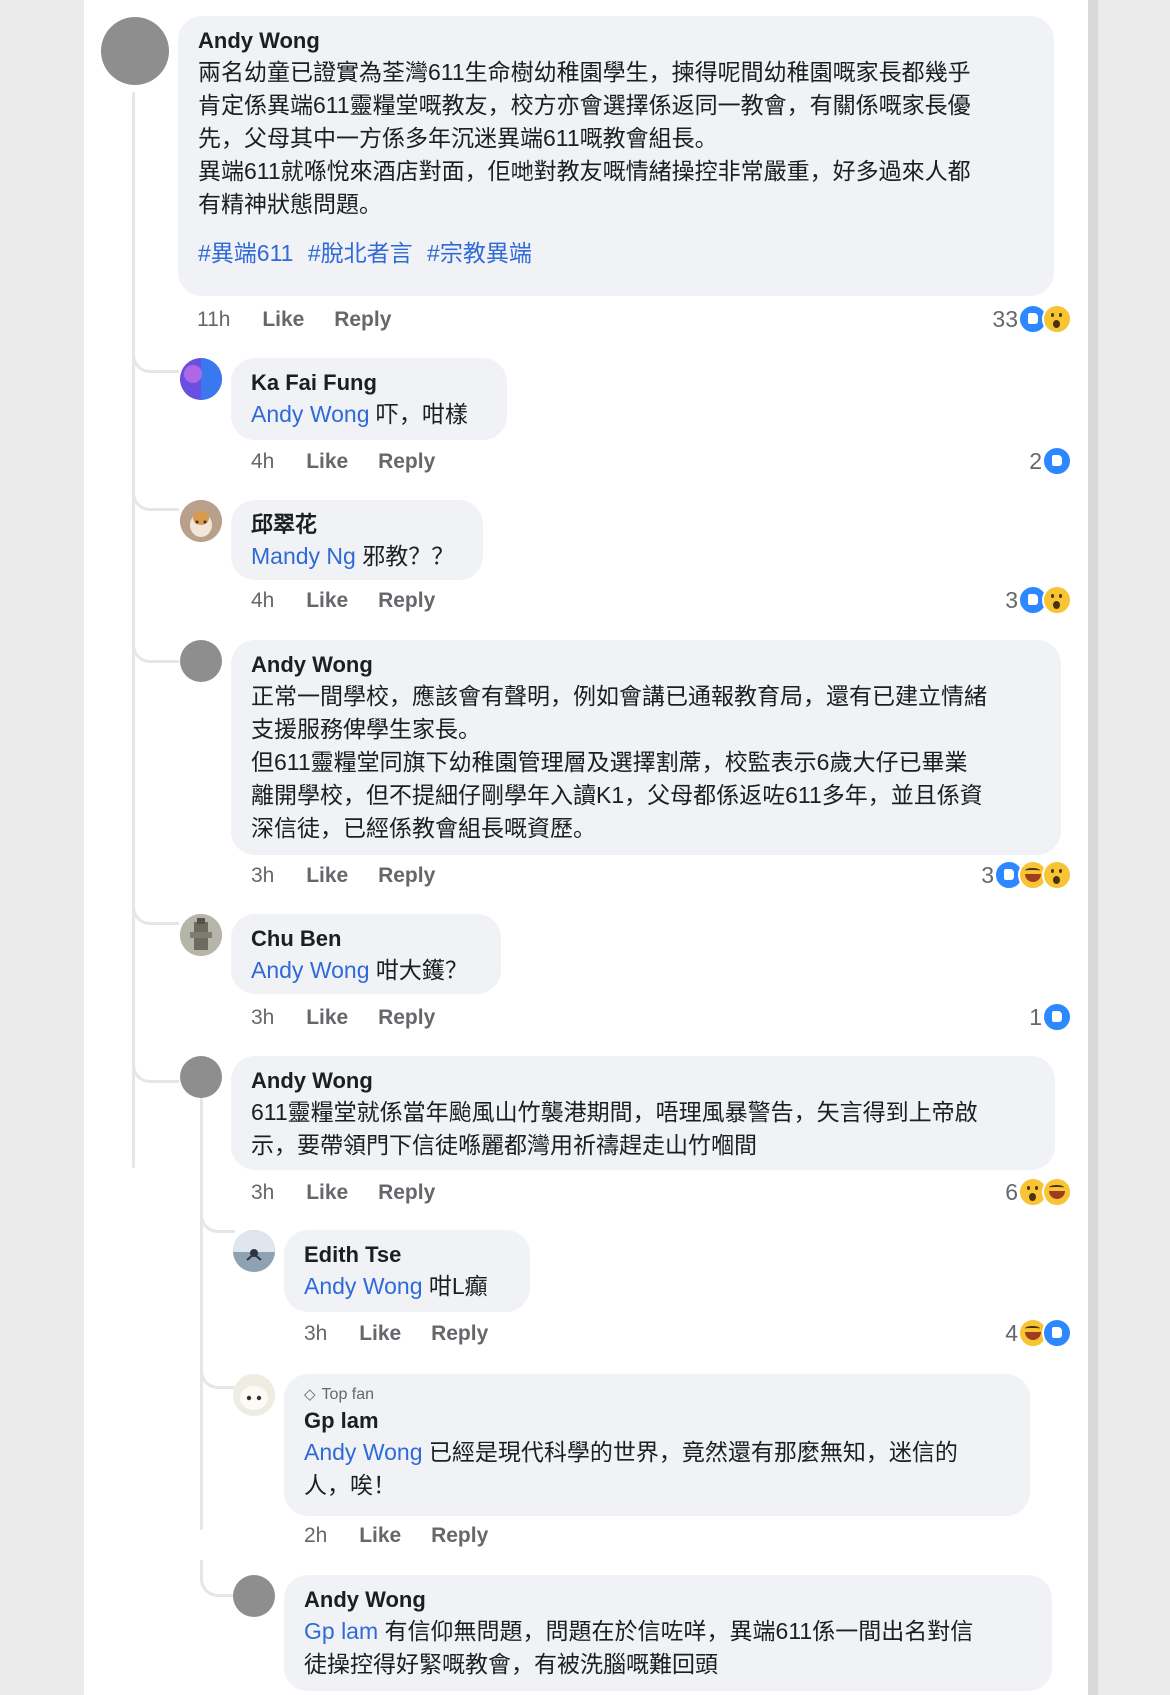 This screenshot has width=1170, height=1695. What do you see at coordinates (1038, 1333) in the screenshot?
I see `reaction-summary: 4` at bounding box center [1038, 1333].